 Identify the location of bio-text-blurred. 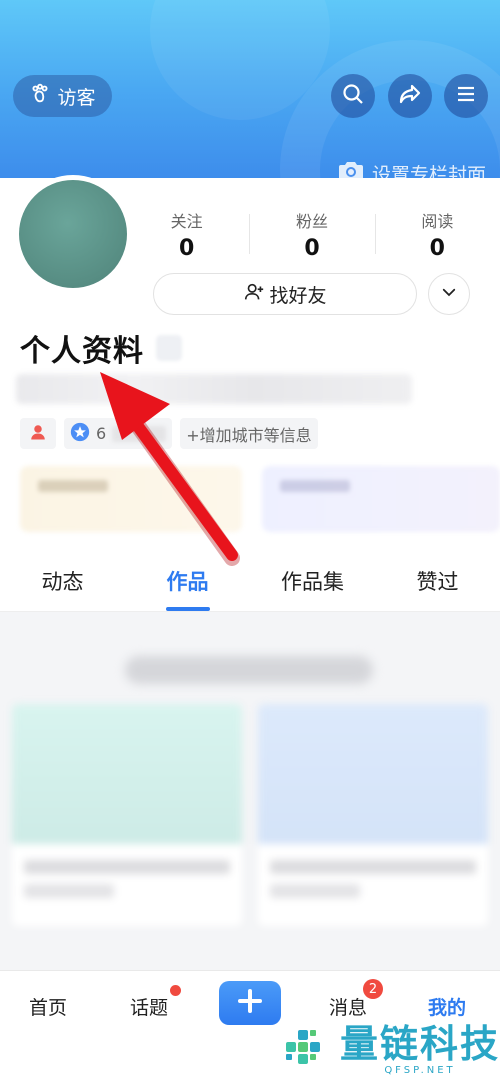
(214, 389).